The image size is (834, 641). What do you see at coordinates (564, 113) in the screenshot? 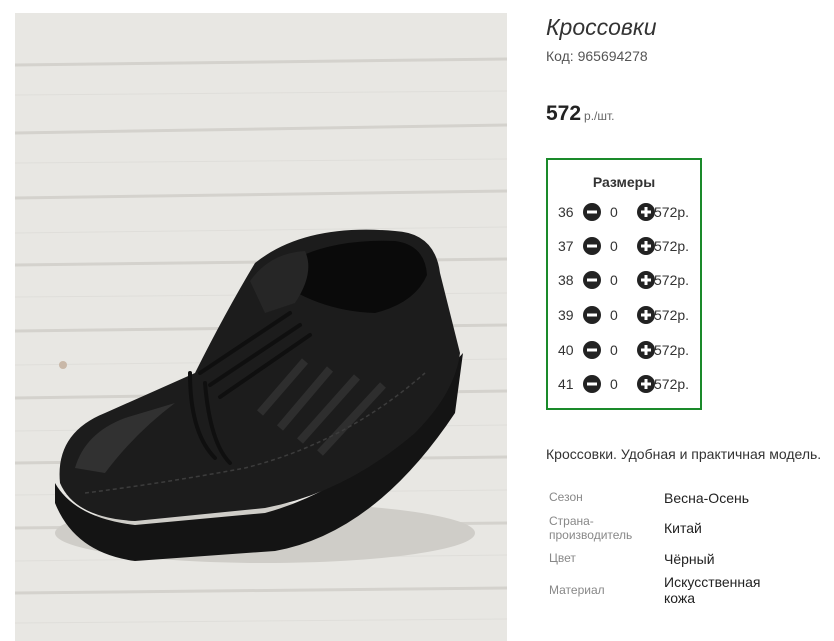
I see `price-value: 572` at bounding box center [564, 113].